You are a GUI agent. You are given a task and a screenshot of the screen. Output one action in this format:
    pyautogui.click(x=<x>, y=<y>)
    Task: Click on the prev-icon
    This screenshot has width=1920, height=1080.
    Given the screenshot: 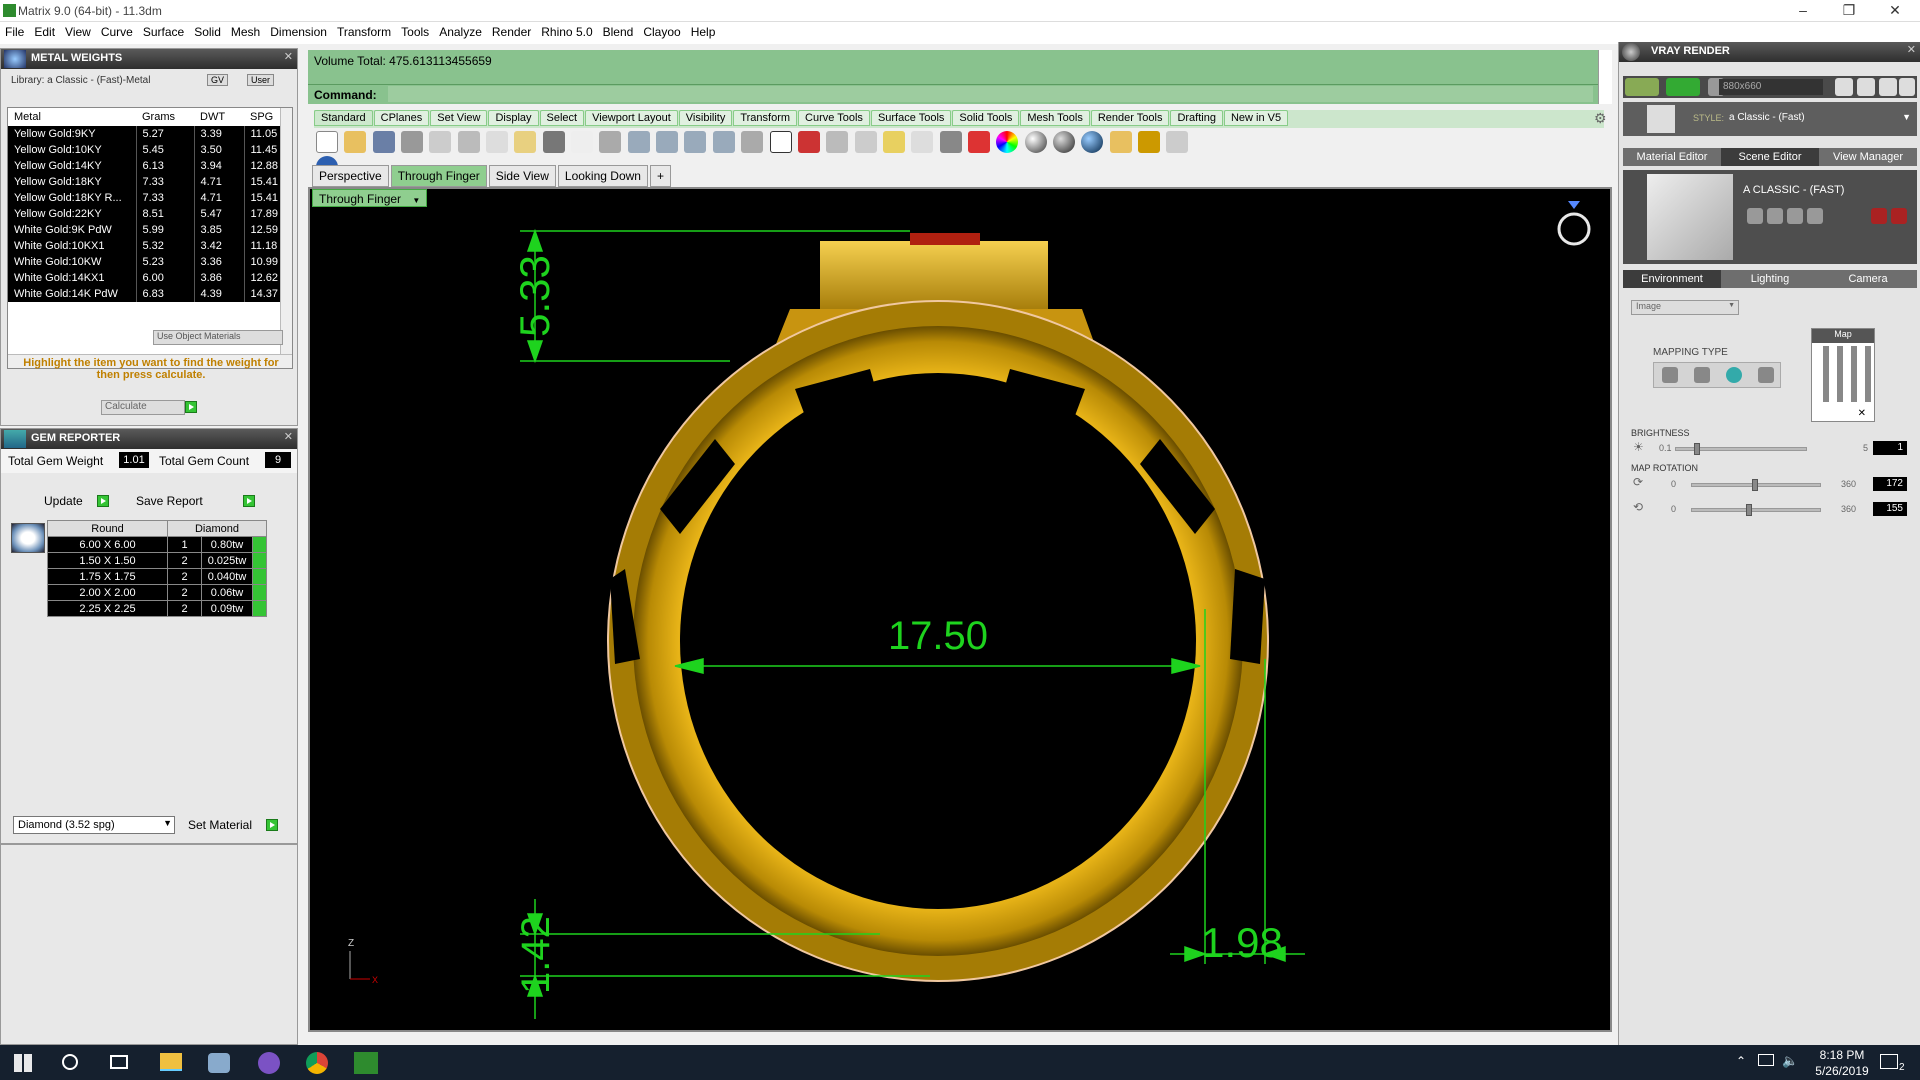 What is the action you would take?
    pyautogui.click(x=1844, y=87)
    